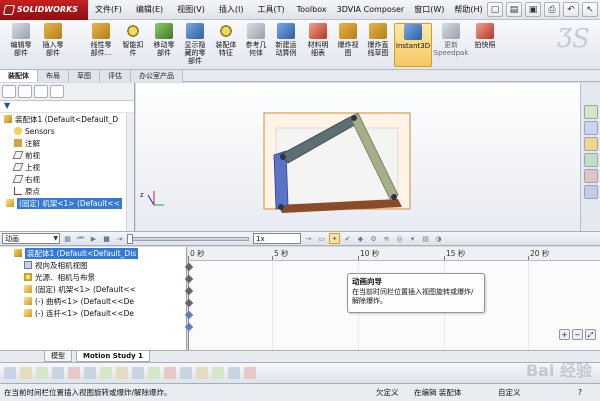  Describe the element at coordinates (188, 238) in the screenshot. I see `playback-slider` at that location.